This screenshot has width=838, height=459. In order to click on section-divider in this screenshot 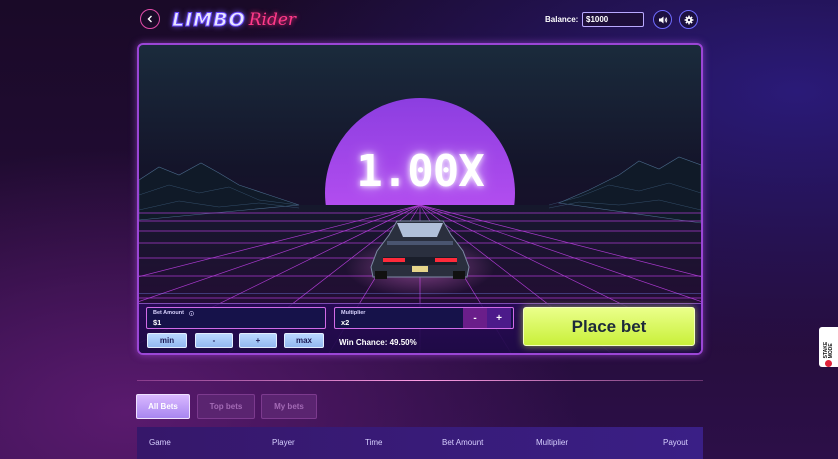, I will do `click(420, 380)`.